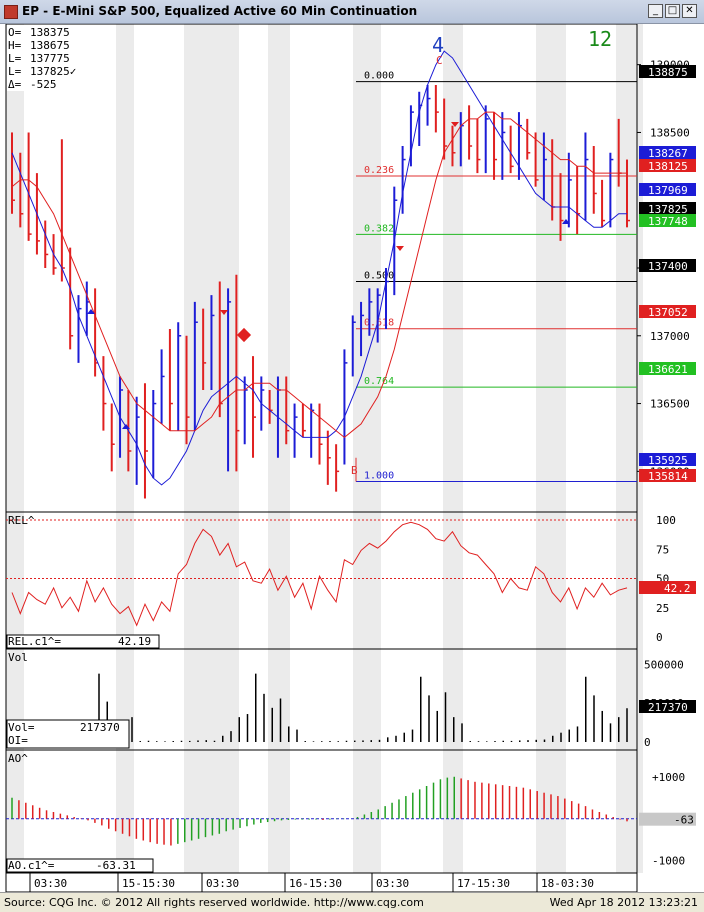 The width and height of the screenshot is (704, 912). What do you see at coordinates (668, 72) in the screenshot?
I see `price-tag-label: 138875` at bounding box center [668, 72].